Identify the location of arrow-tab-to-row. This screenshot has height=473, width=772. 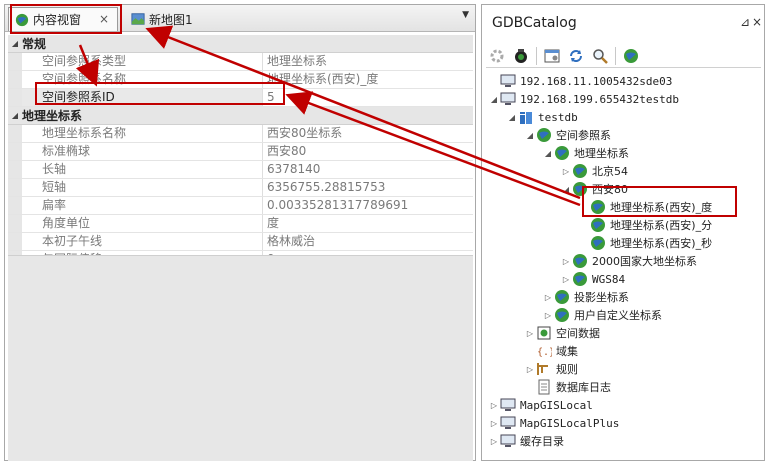
(87, 65).